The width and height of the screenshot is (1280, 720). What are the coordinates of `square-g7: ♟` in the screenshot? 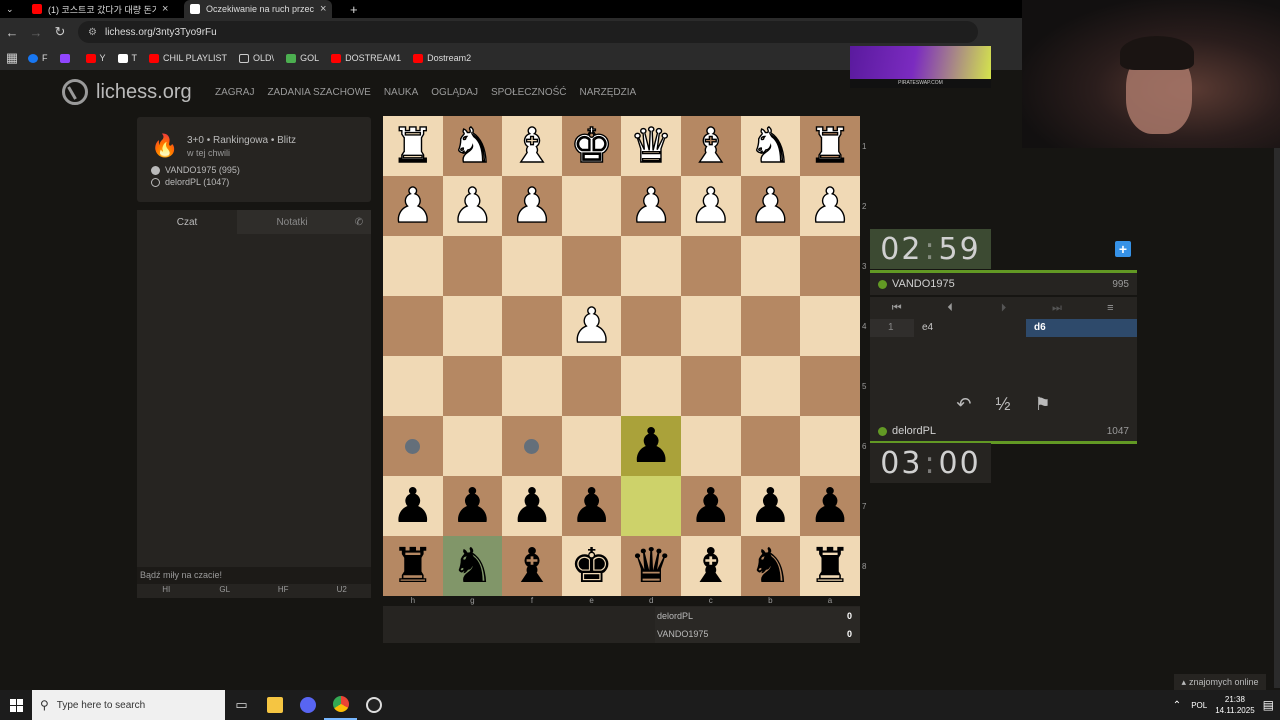 It's located at (472, 506).